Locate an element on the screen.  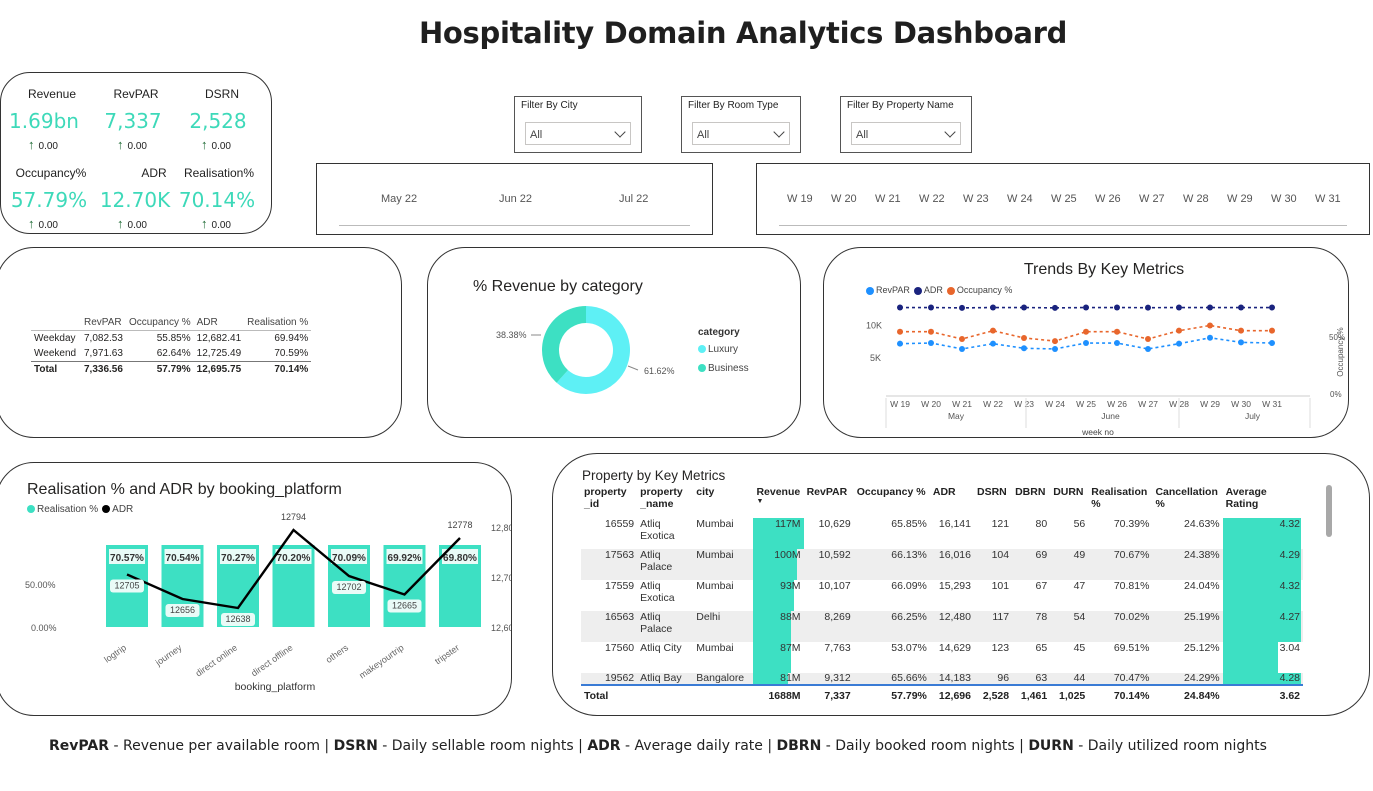
week-item-w20: W 20 is located at coordinates (844, 199).